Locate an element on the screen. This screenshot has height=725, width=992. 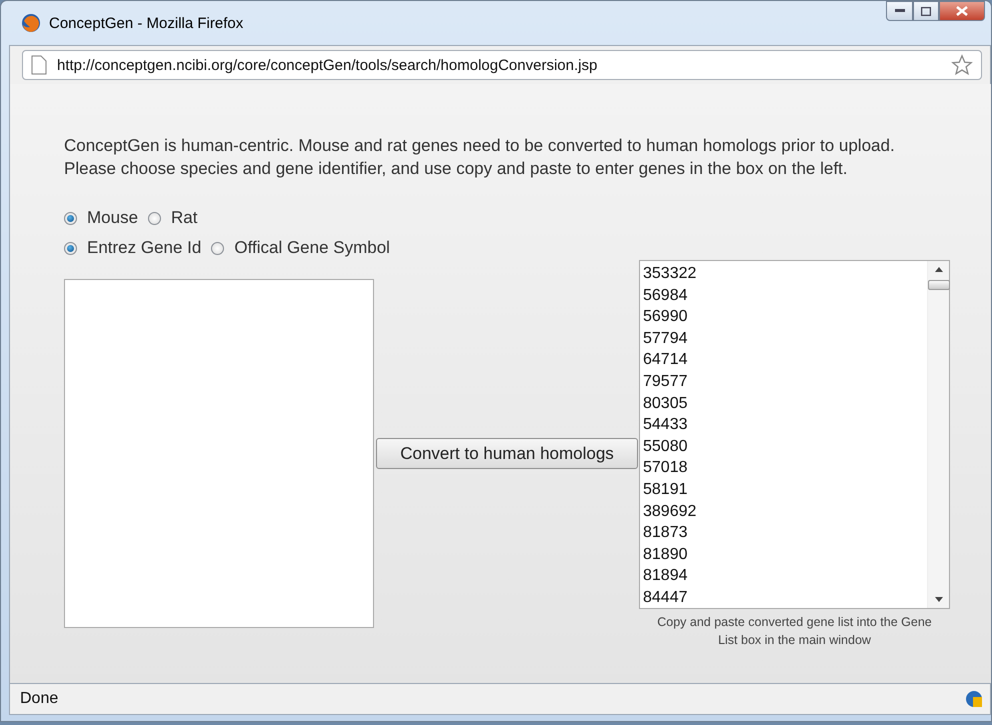
minimize-icon is located at coordinates (899, 11).